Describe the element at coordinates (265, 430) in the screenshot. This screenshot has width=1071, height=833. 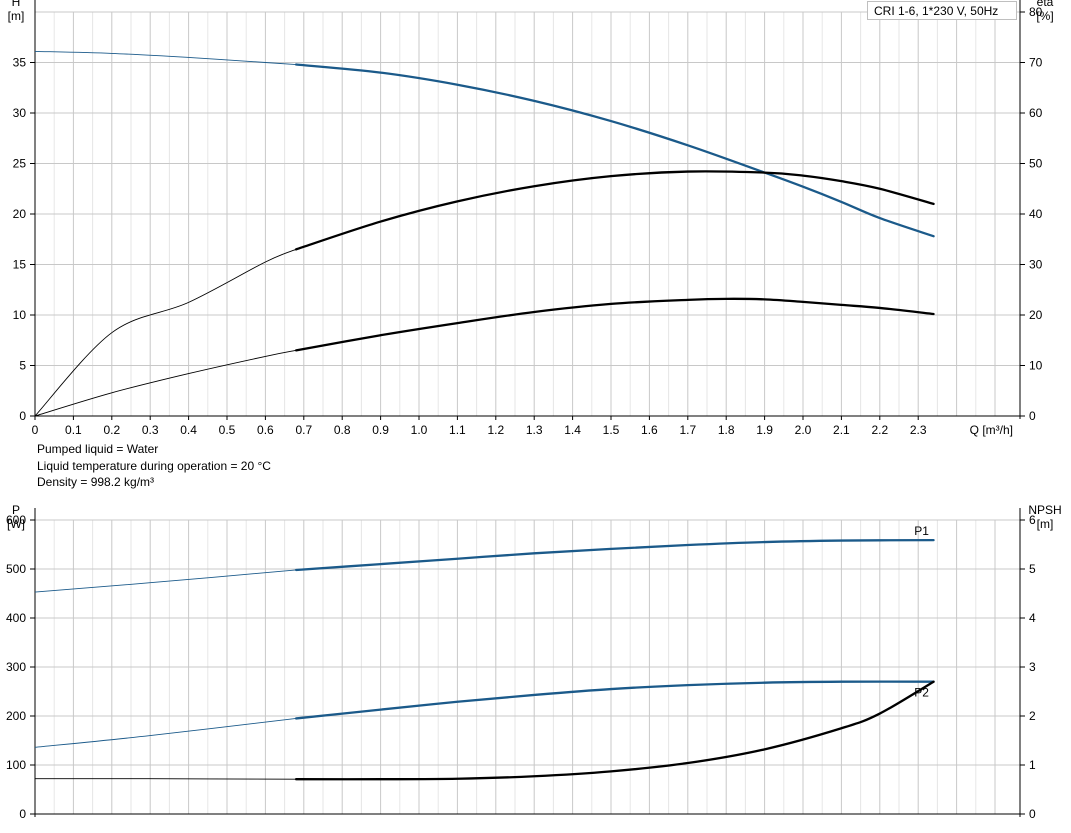
I see `head-eta-chart-x-tick-label: 0.6` at that location.